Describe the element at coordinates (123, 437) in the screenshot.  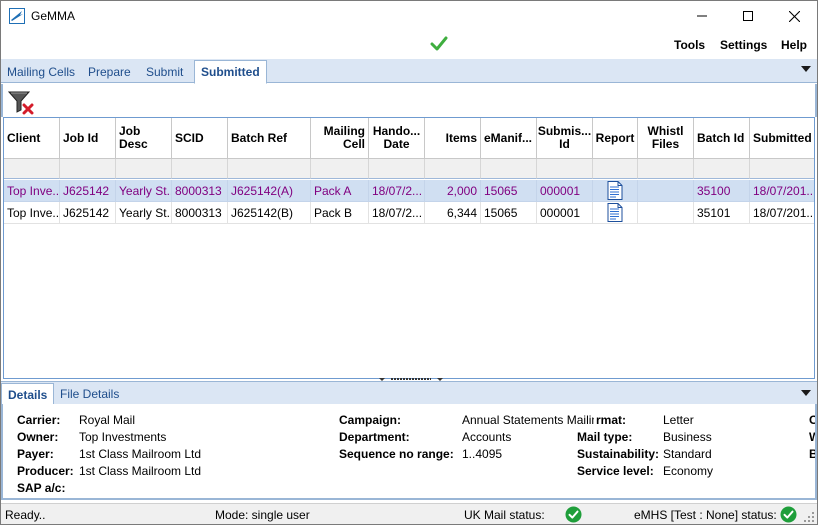
I see `owner-value: Top Investments` at that location.